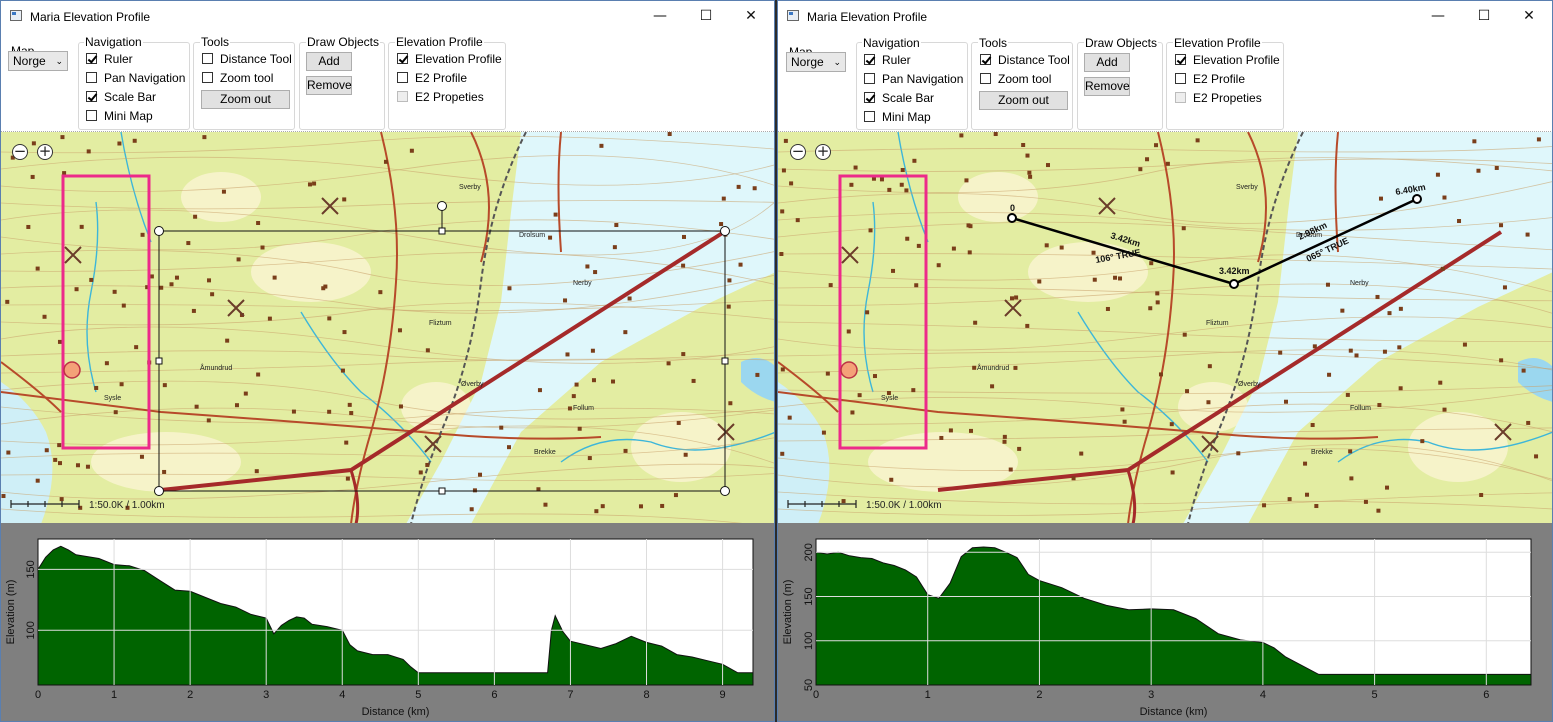  Describe the element at coordinates (442, 491) in the screenshot. I see `edge-handle` at that location.